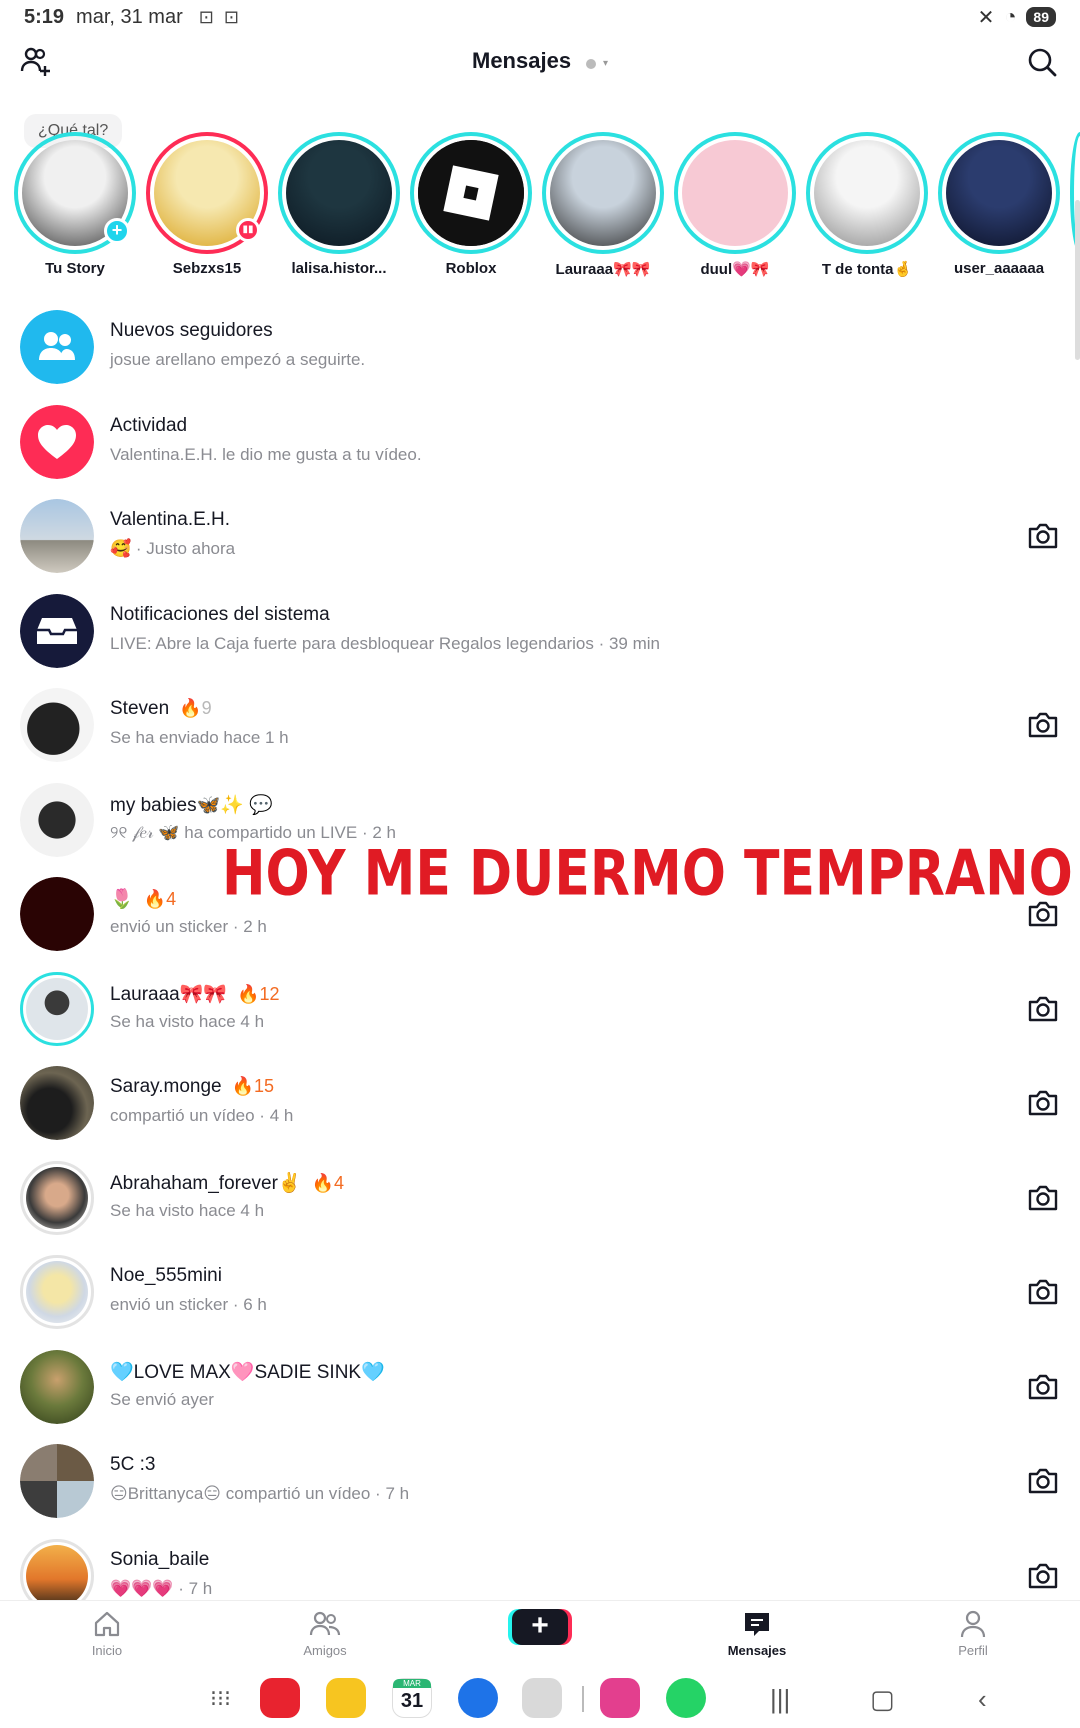  Describe the element at coordinates (1010, 16) in the screenshot. I see `wifi-icon: ◔` at that location.